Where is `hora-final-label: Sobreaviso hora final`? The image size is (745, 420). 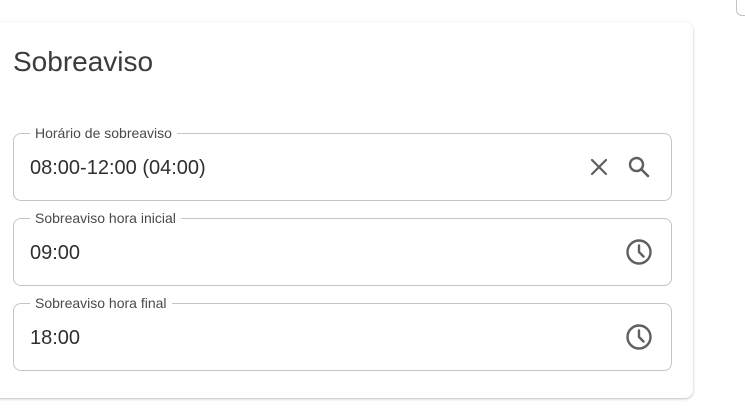
hora-final-label: Sobreaviso hora final is located at coordinates (101, 303).